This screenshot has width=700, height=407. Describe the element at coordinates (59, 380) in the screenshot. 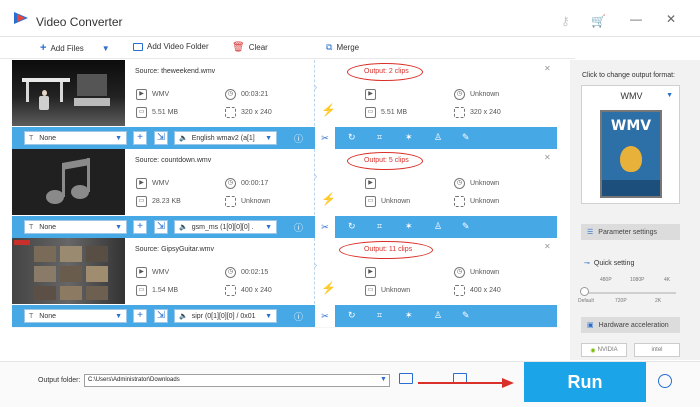

I see `output-folder-label: Output folder:` at that location.